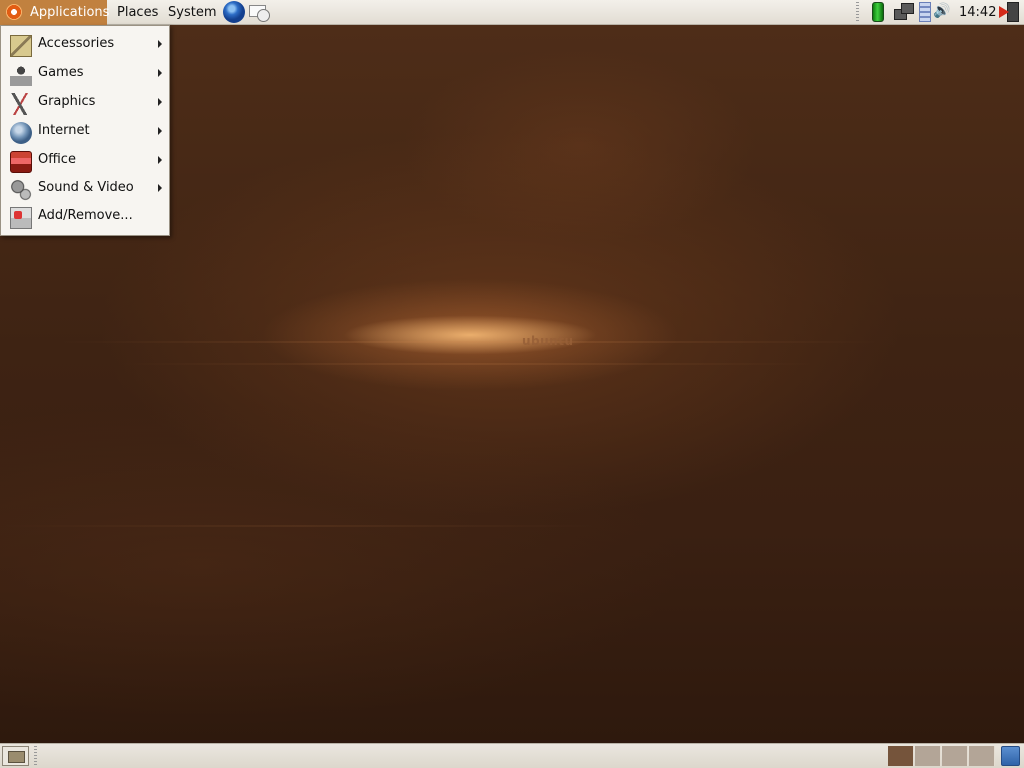  I want to click on graphics-icon, so click(21, 104).